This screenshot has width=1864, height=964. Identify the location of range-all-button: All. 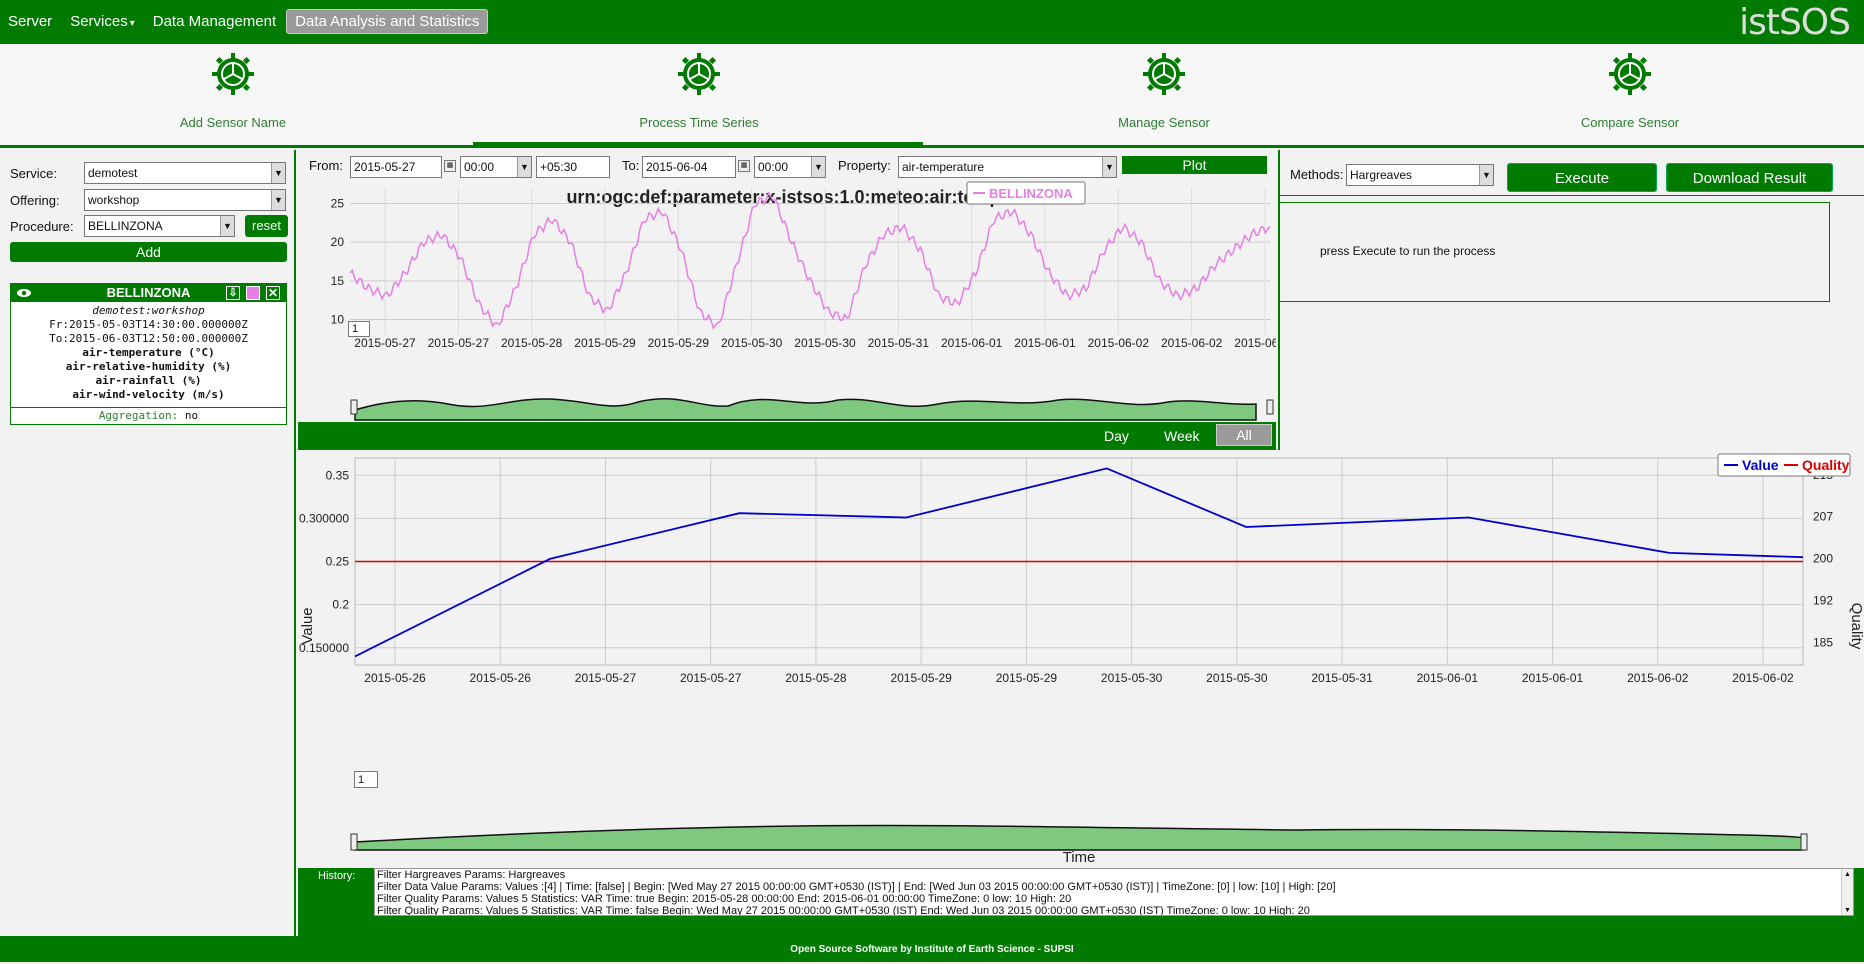
(1244, 435).